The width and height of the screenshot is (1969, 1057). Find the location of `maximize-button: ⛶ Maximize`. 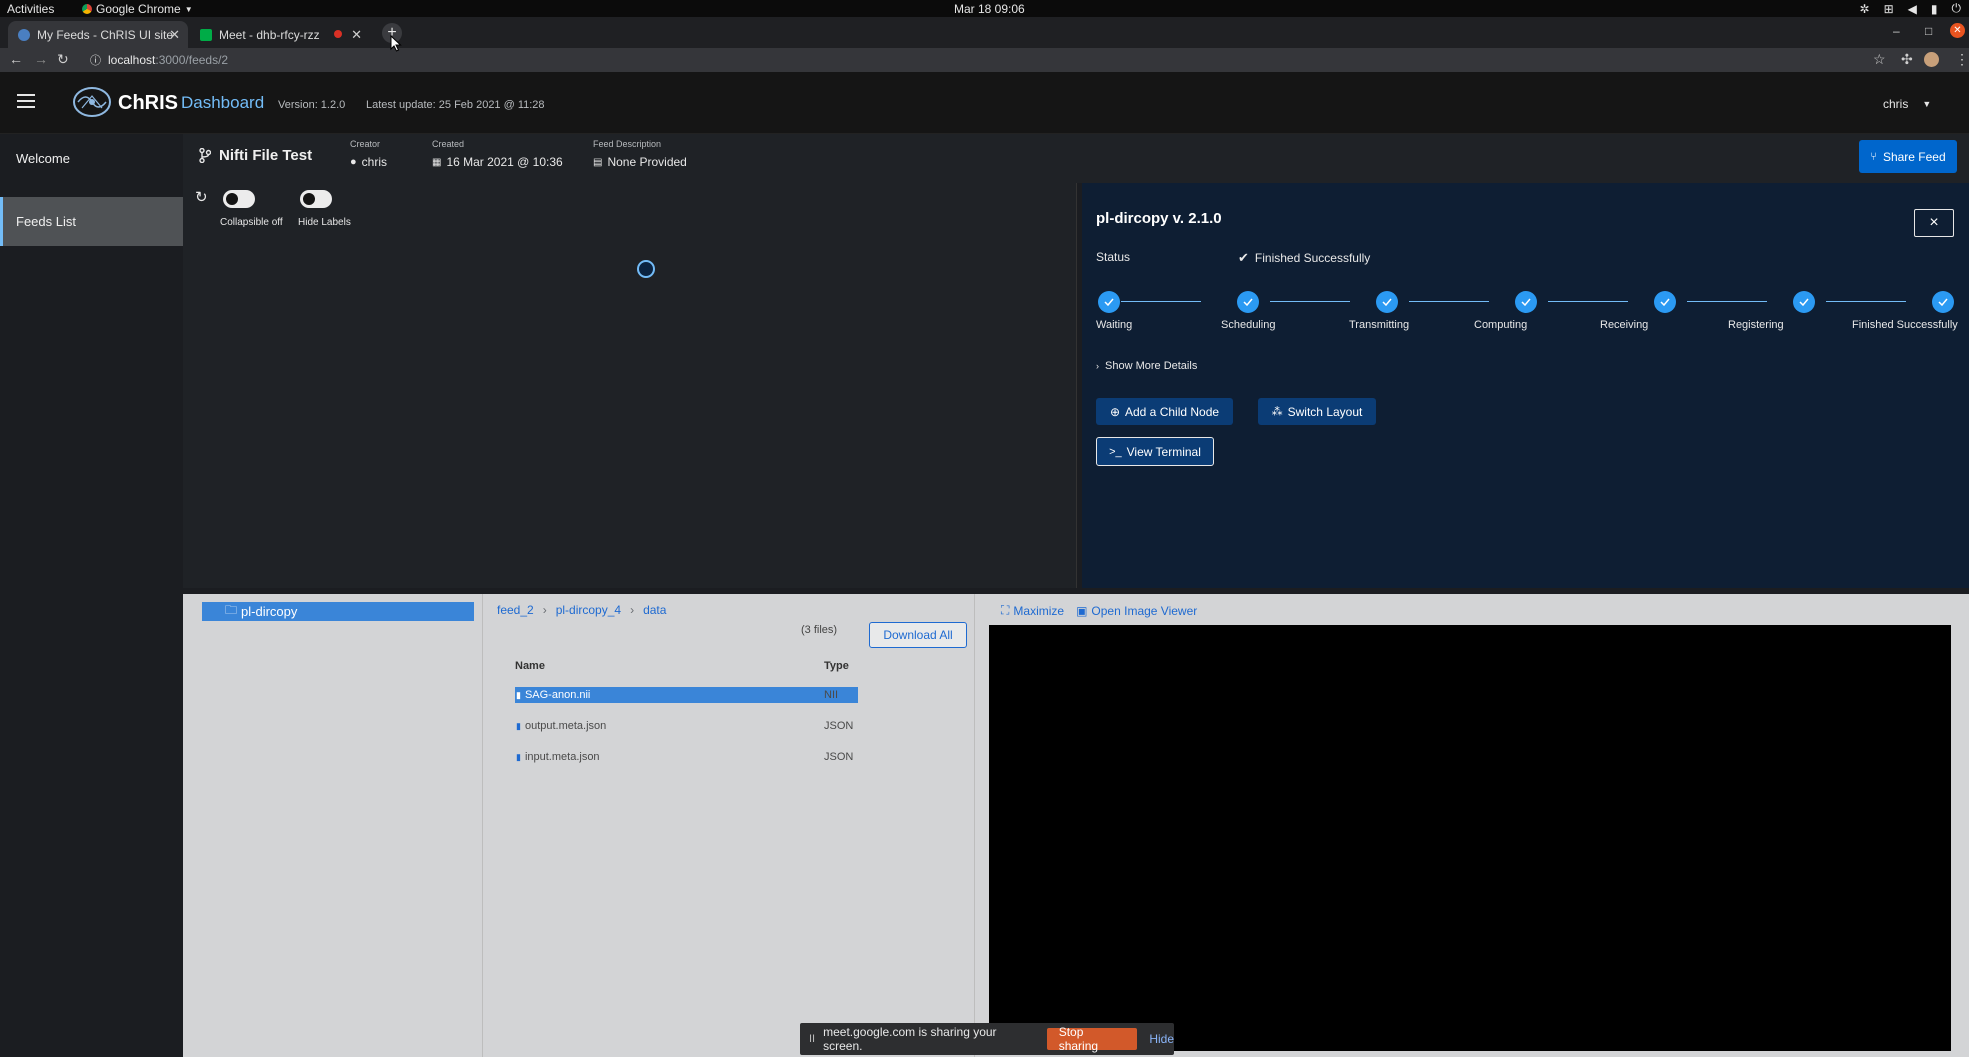

maximize-button: ⛶ Maximize is located at coordinates (1032, 610).